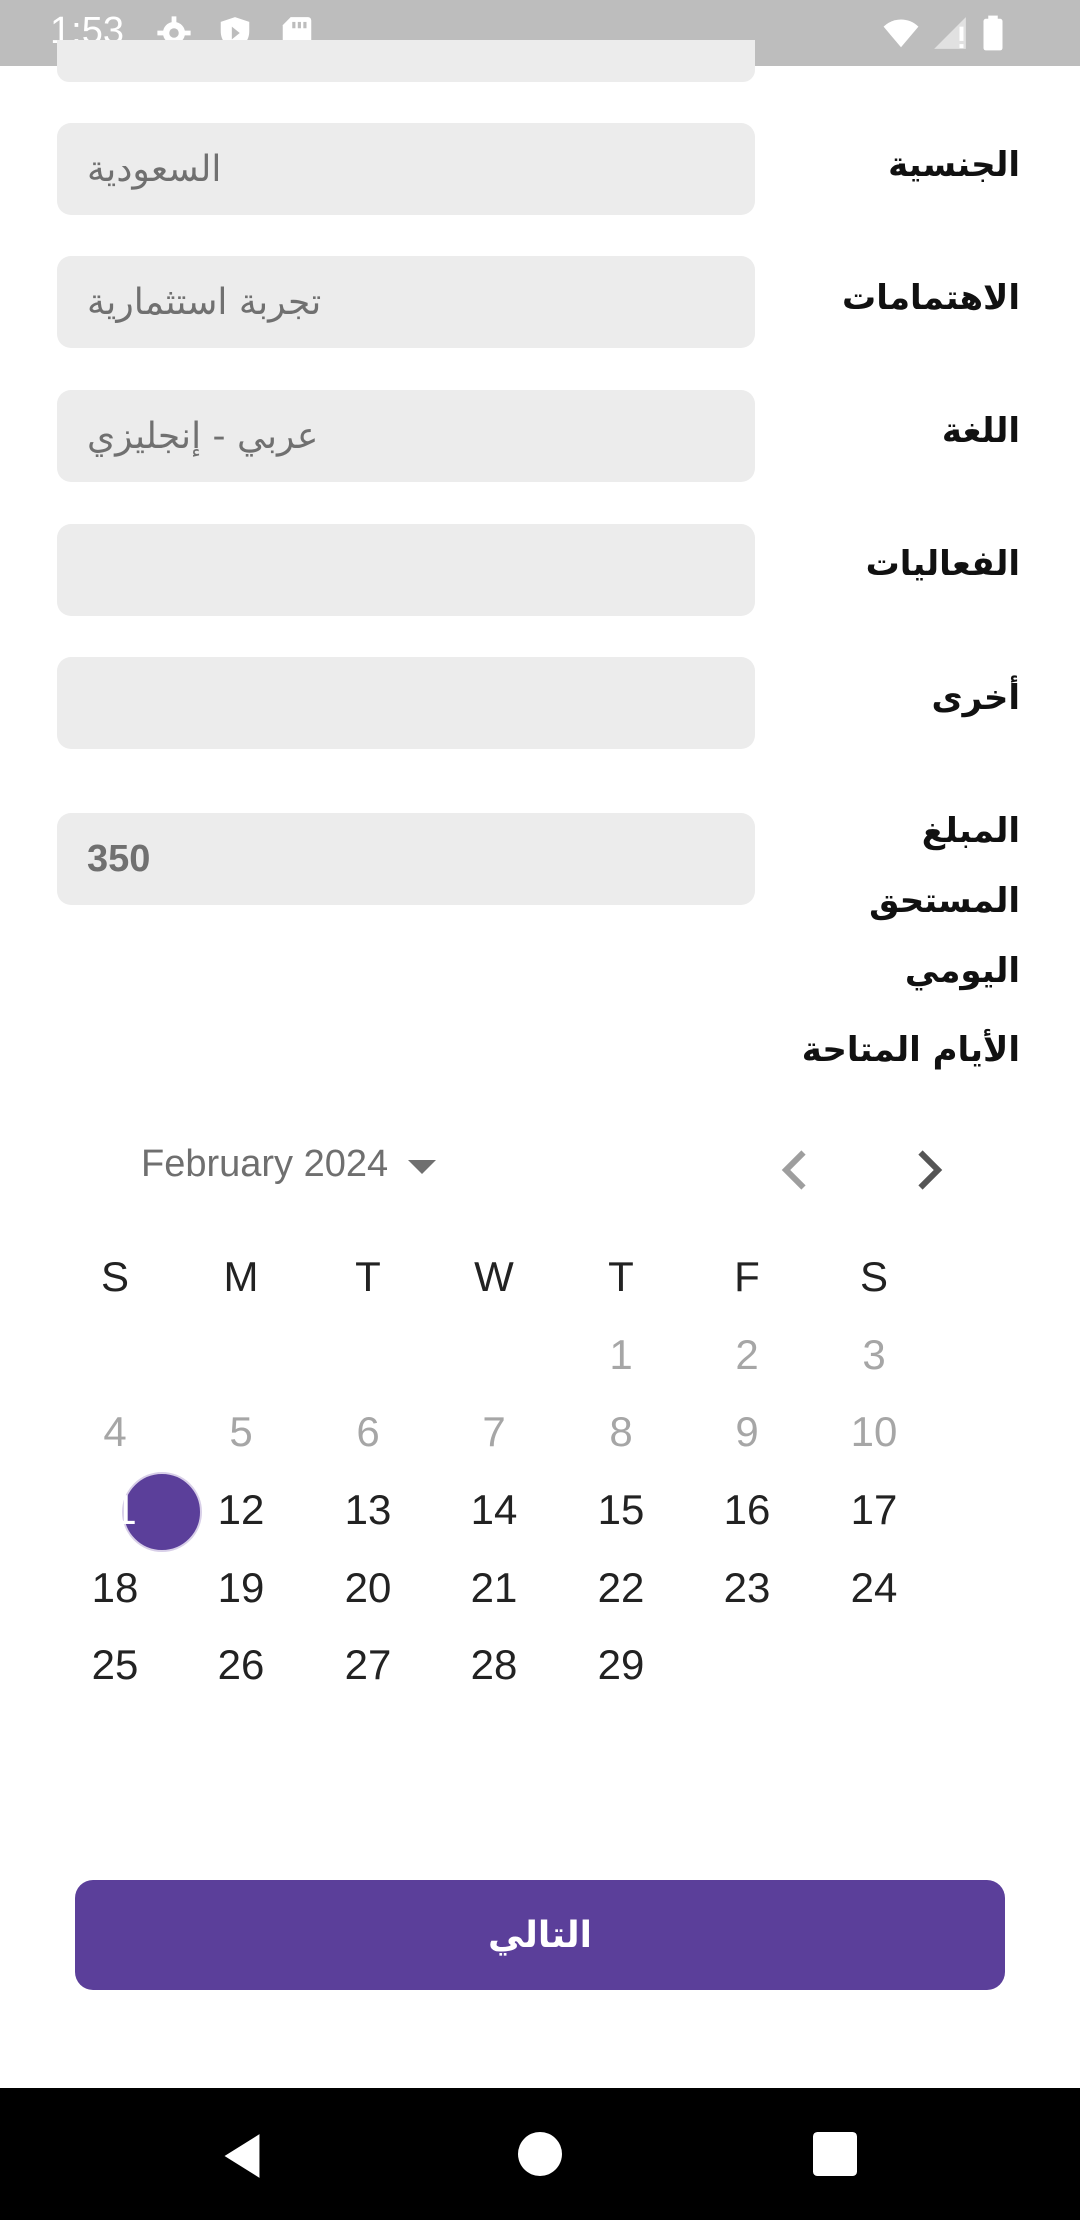 The height and width of the screenshot is (2220, 1080). What do you see at coordinates (980, 431) in the screenshot?
I see `language-label: اللغة` at bounding box center [980, 431].